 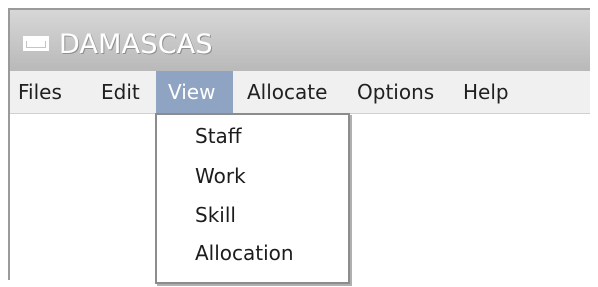 What do you see at coordinates (120, 92) in the screenshot?
I see `menu-edit: Edit` at bounding box center [120, 92].